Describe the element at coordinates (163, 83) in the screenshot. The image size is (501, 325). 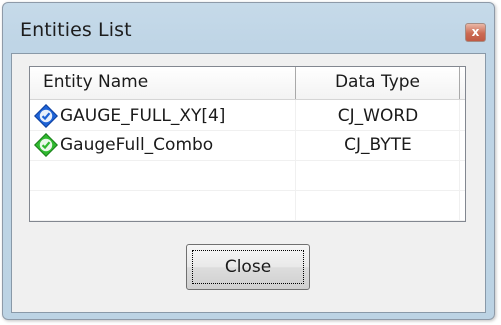
I see `column-header-entity-name: Entity Name` at that location.